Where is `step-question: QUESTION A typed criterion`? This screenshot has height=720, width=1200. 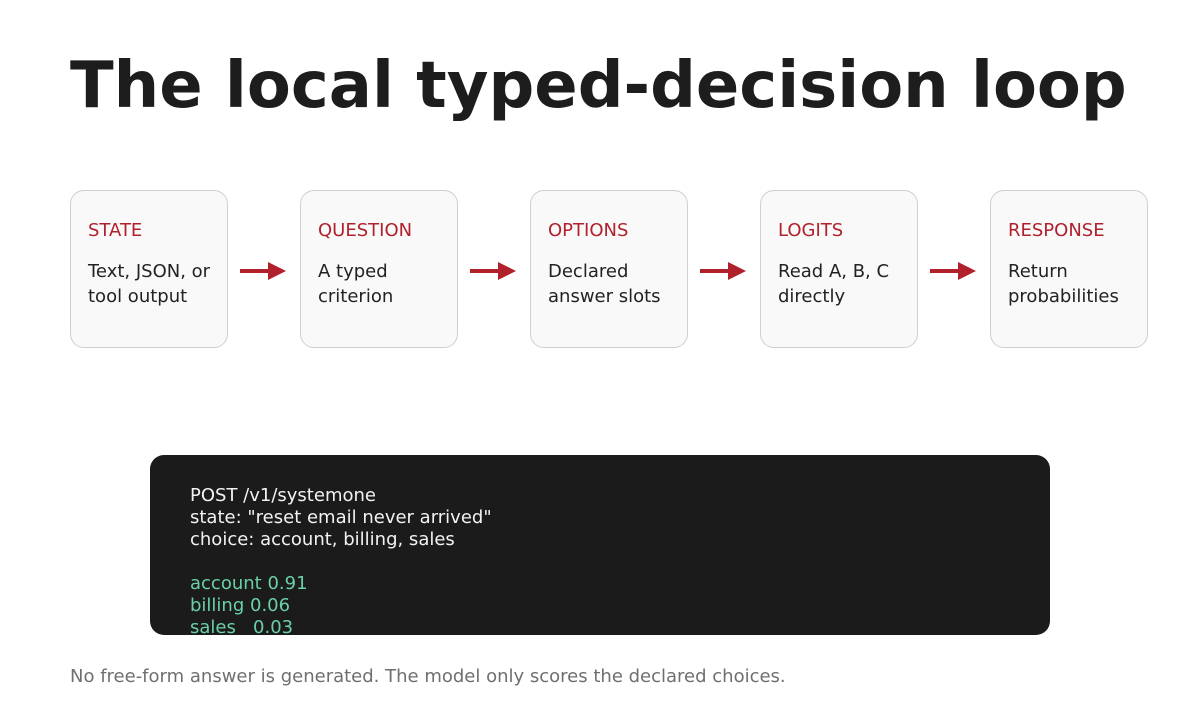 step-question: QUESTION A typed criterion is located at coordinates (379, 269).